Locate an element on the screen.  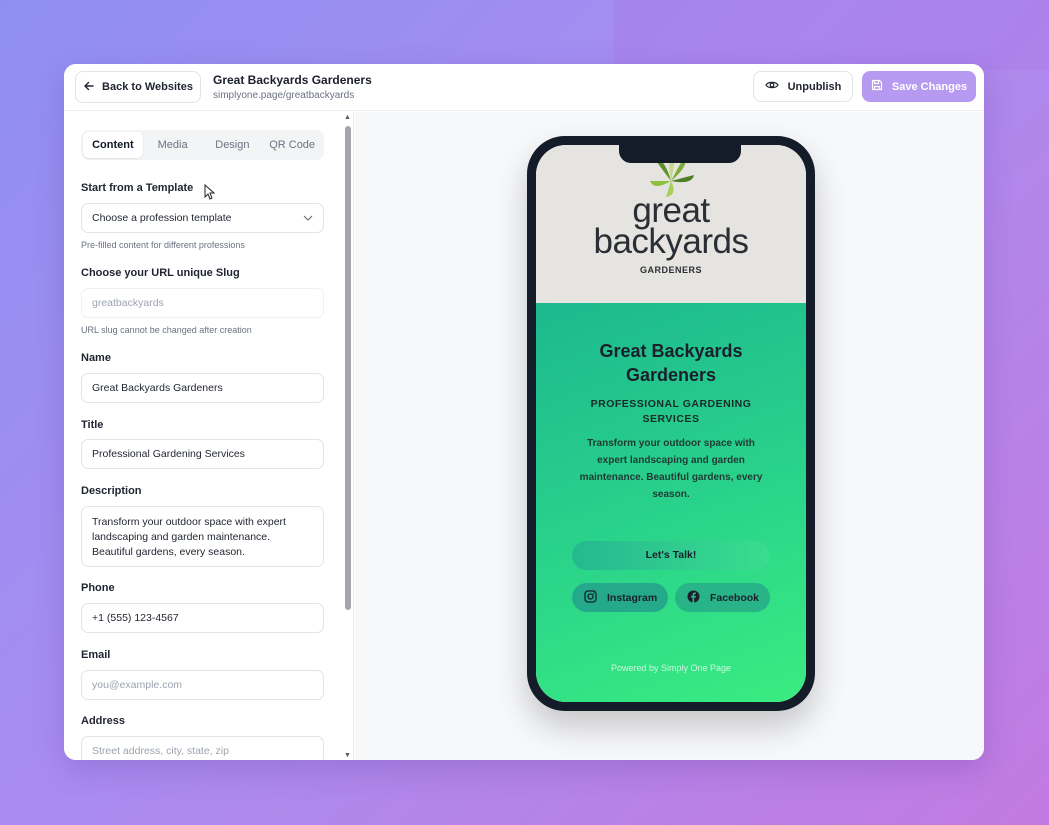
instagram-label: Instagram is located at coordinates (632, 597).